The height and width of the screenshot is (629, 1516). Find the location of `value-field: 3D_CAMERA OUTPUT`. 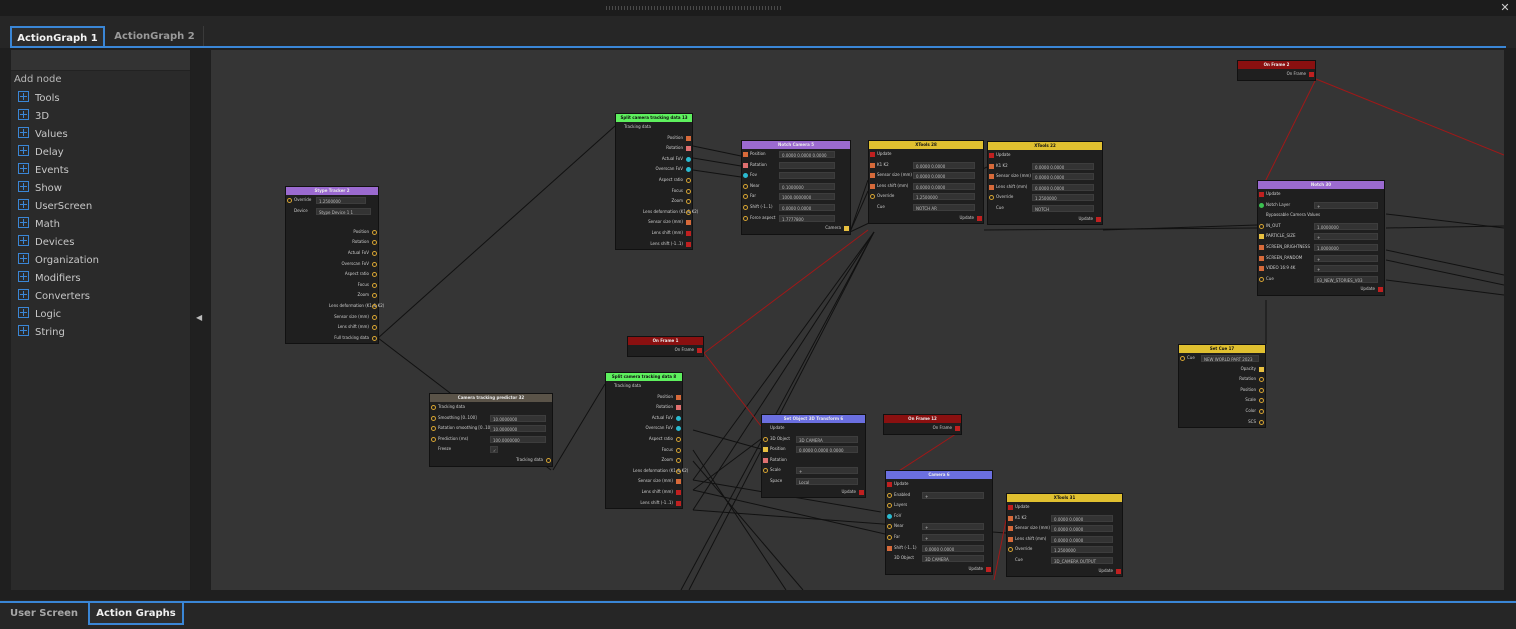

value-field: 3D_CAMERA OUTPUT is located at coordinates (1082, 560).